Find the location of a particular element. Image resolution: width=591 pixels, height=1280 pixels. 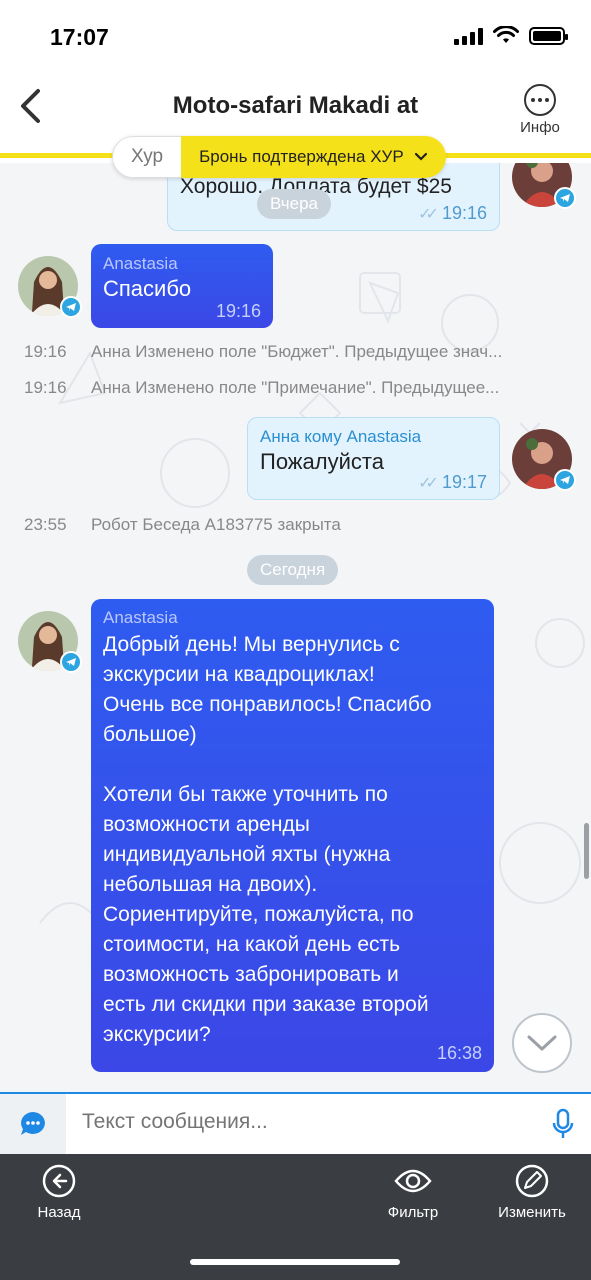

booking-status-dropdown: Бронь подтверждена ХУР is located at coordinates (313, 157).